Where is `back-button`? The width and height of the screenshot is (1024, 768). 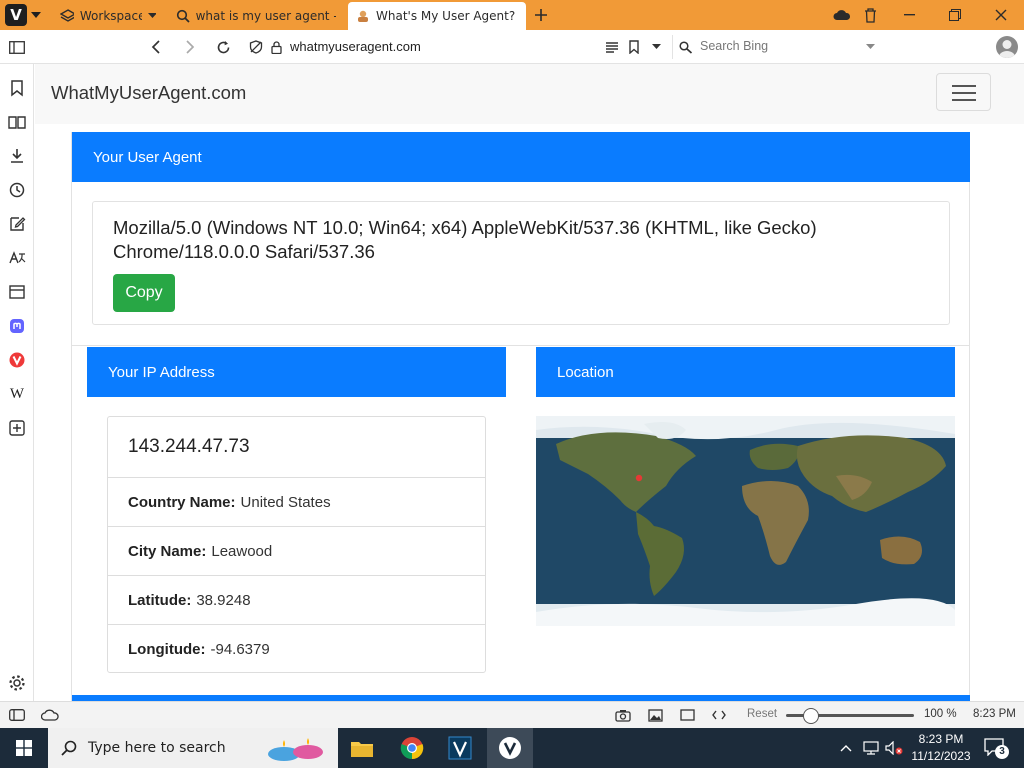
back-button is located at coordinates (155, 47).